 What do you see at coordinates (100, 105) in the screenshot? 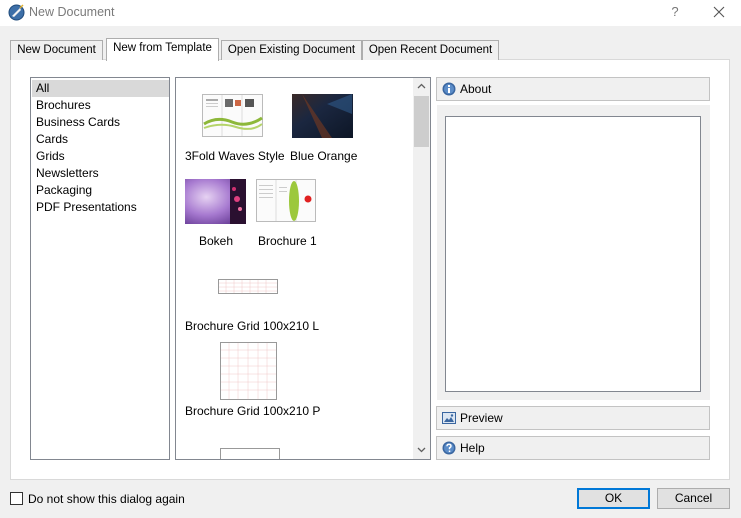
I see `category-item-brochures: Brochures` at bounding box center [100, 105].